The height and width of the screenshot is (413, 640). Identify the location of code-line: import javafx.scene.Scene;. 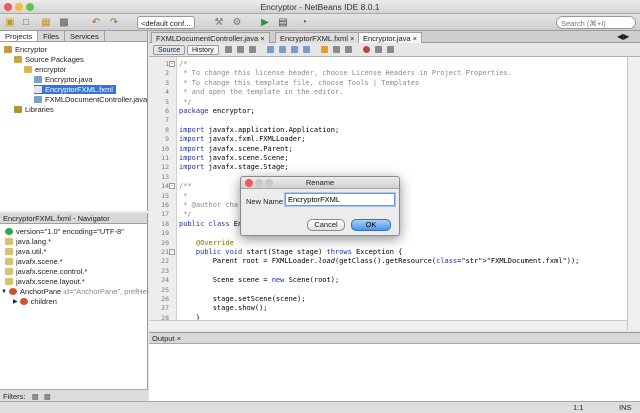
(234, 158).